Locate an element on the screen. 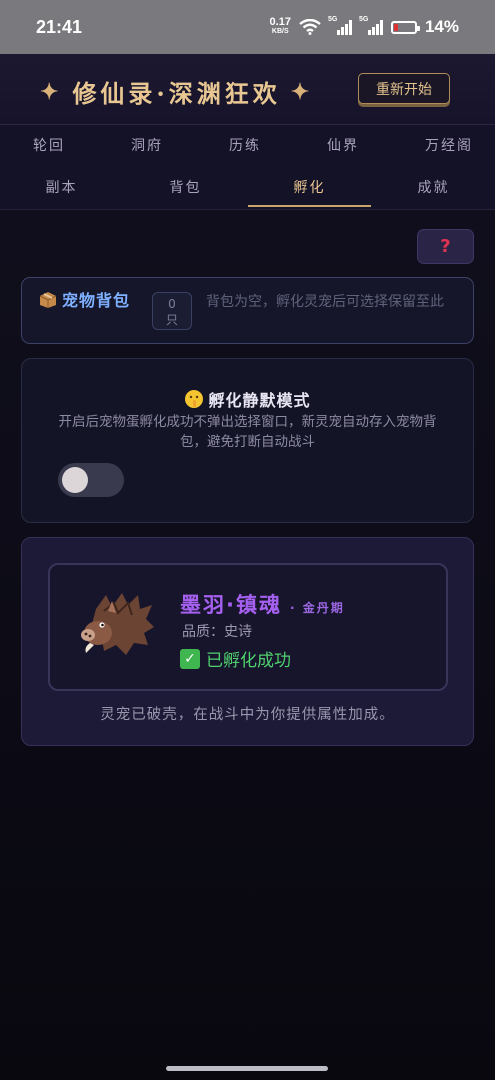 The width and height of the screenshot is (495, 1080). pet-bag-title: 宠物背包 is located at coordinates (93, 301).